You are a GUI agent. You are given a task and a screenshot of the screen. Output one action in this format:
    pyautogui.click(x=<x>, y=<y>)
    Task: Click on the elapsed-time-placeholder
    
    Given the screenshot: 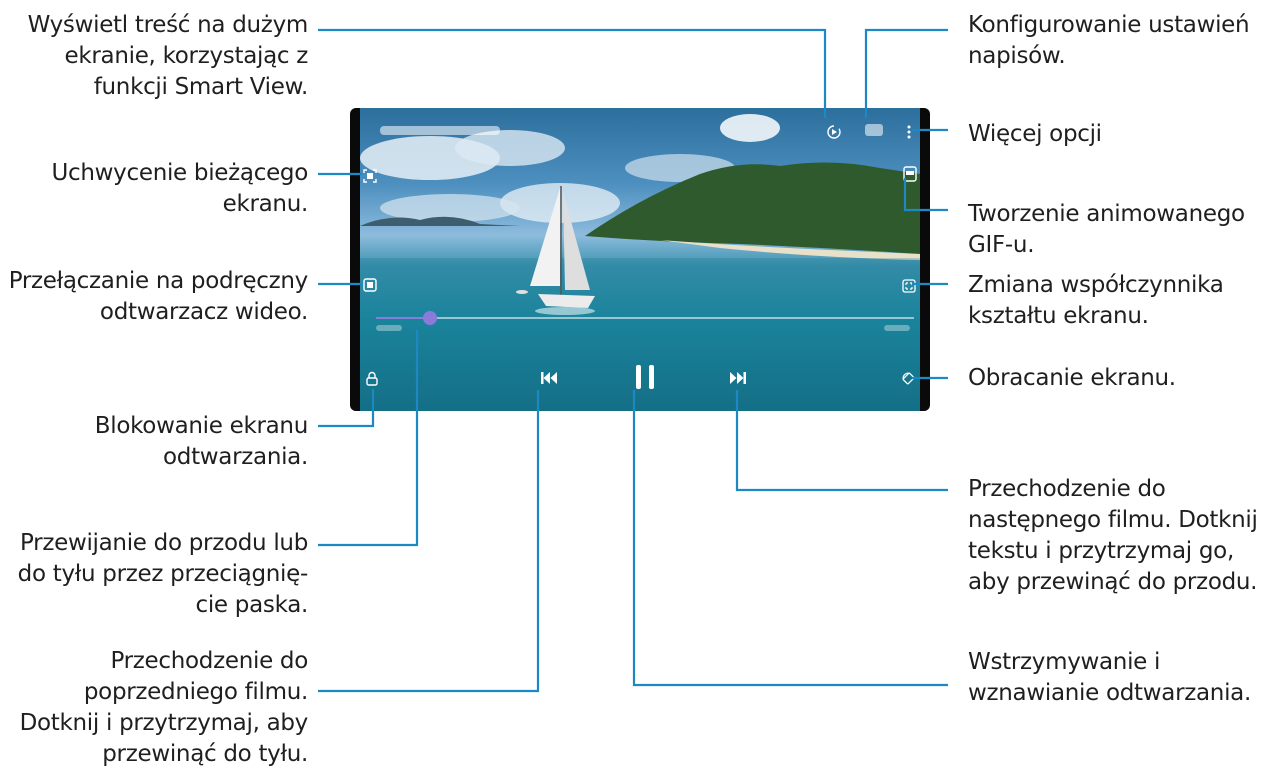 What is the action you would take?
    pyautogui.click(x=389, y=328)
    